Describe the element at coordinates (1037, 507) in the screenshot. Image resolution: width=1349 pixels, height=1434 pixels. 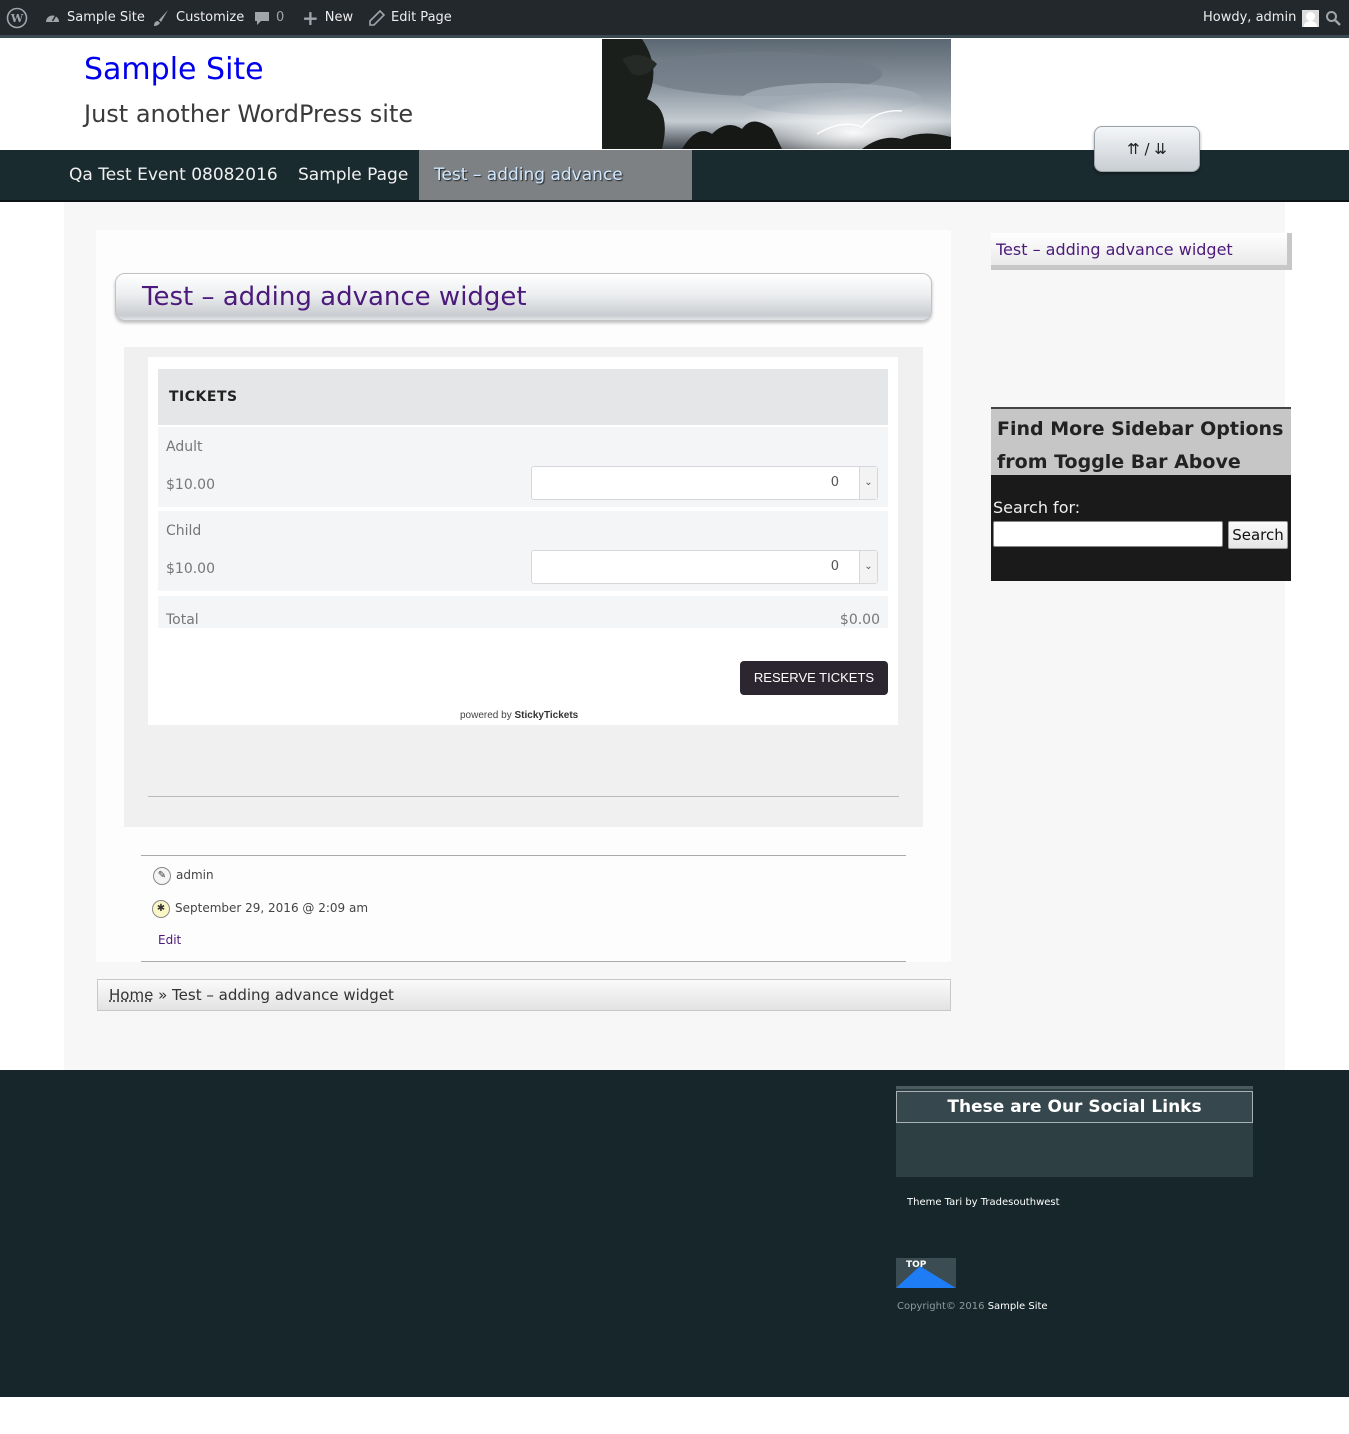
I see `search-label: Search for:` at that location.